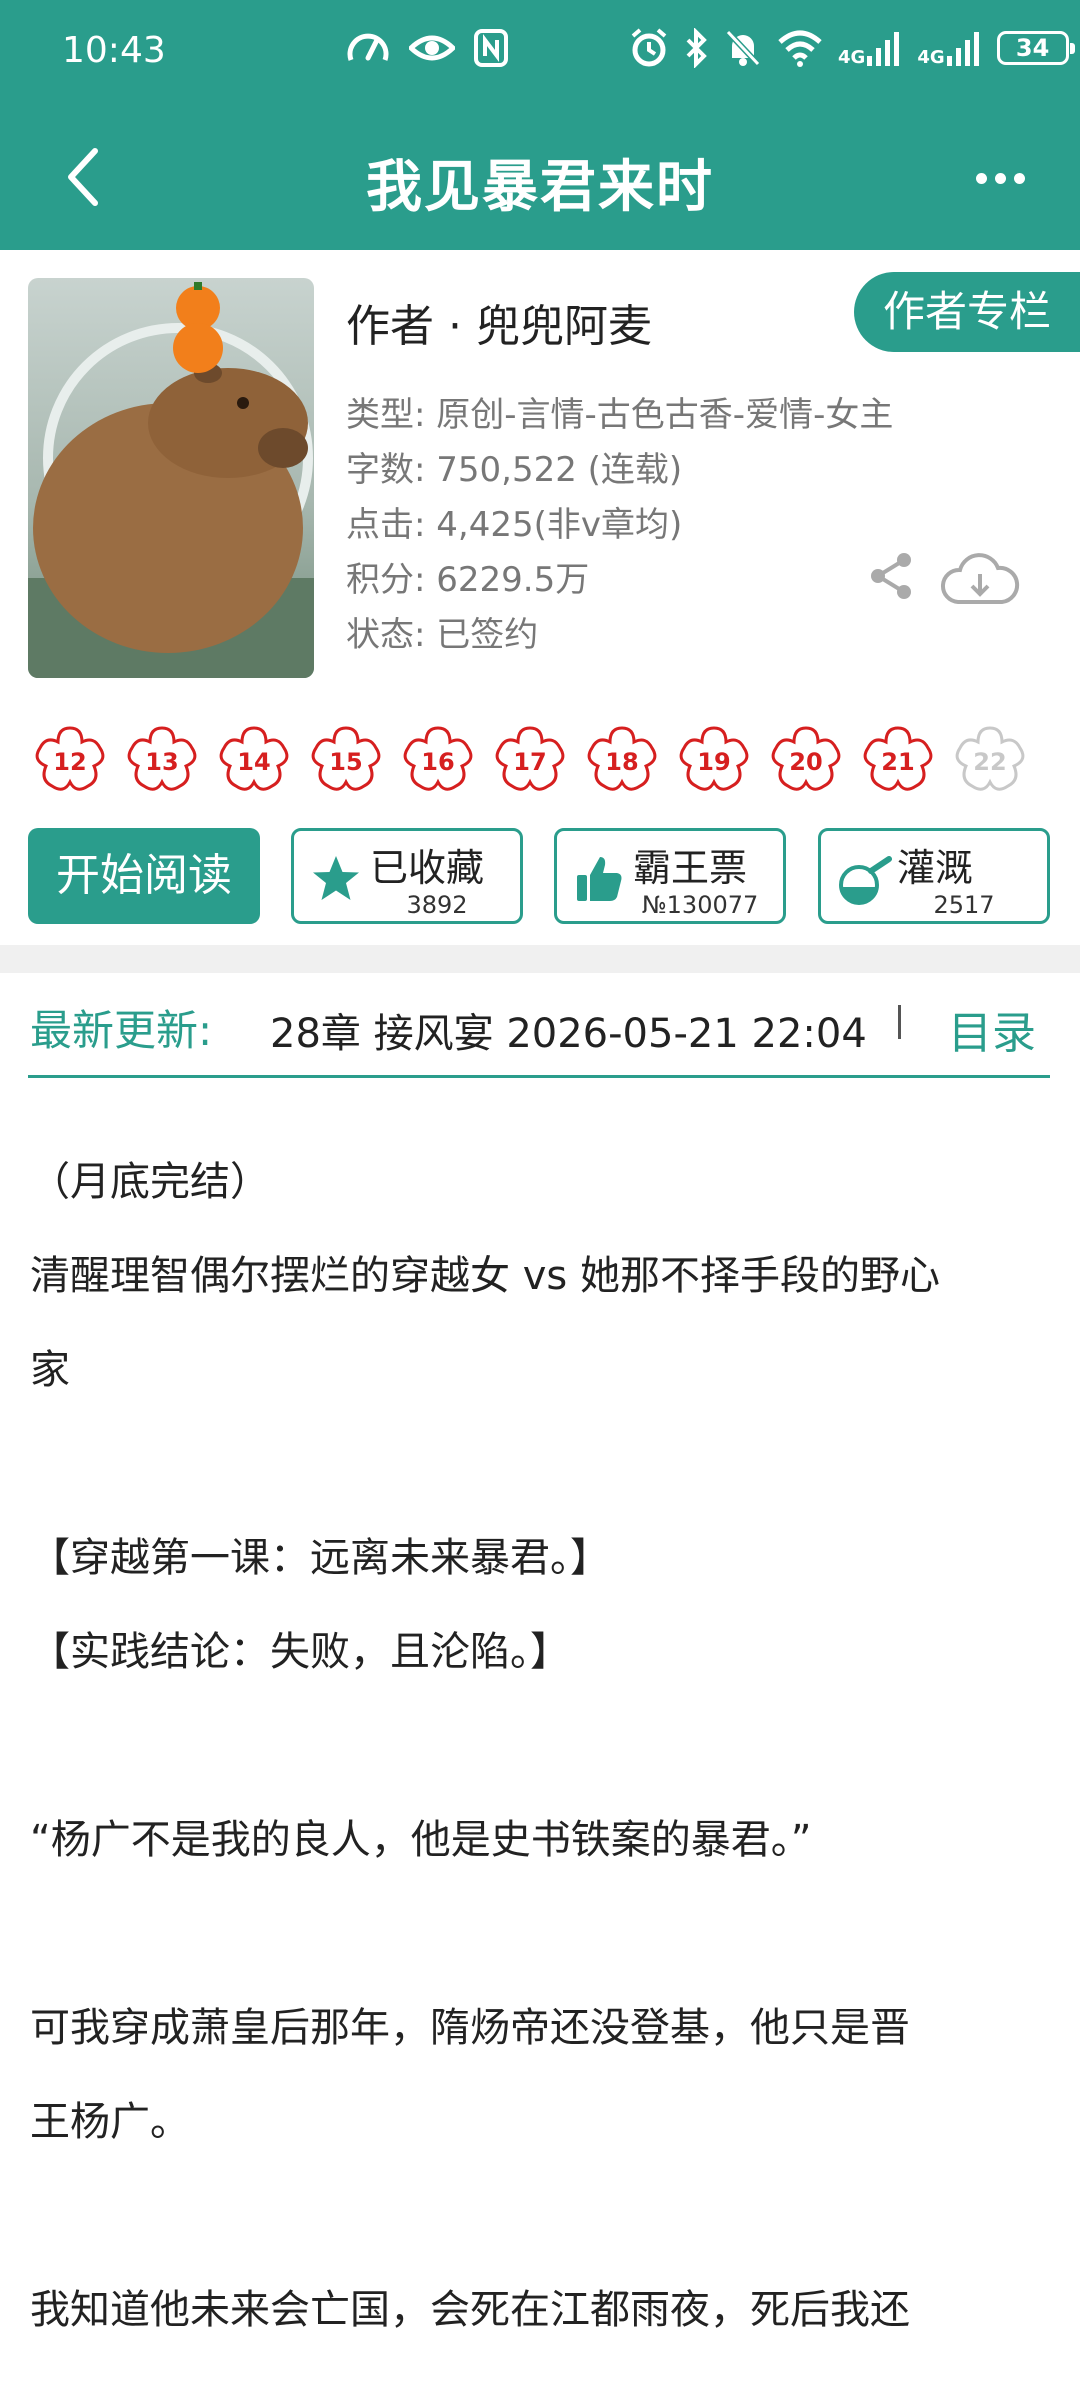 This screenshot has height=2382, width=1080. I want to click on mute-bell-icon, so click(743, 48).